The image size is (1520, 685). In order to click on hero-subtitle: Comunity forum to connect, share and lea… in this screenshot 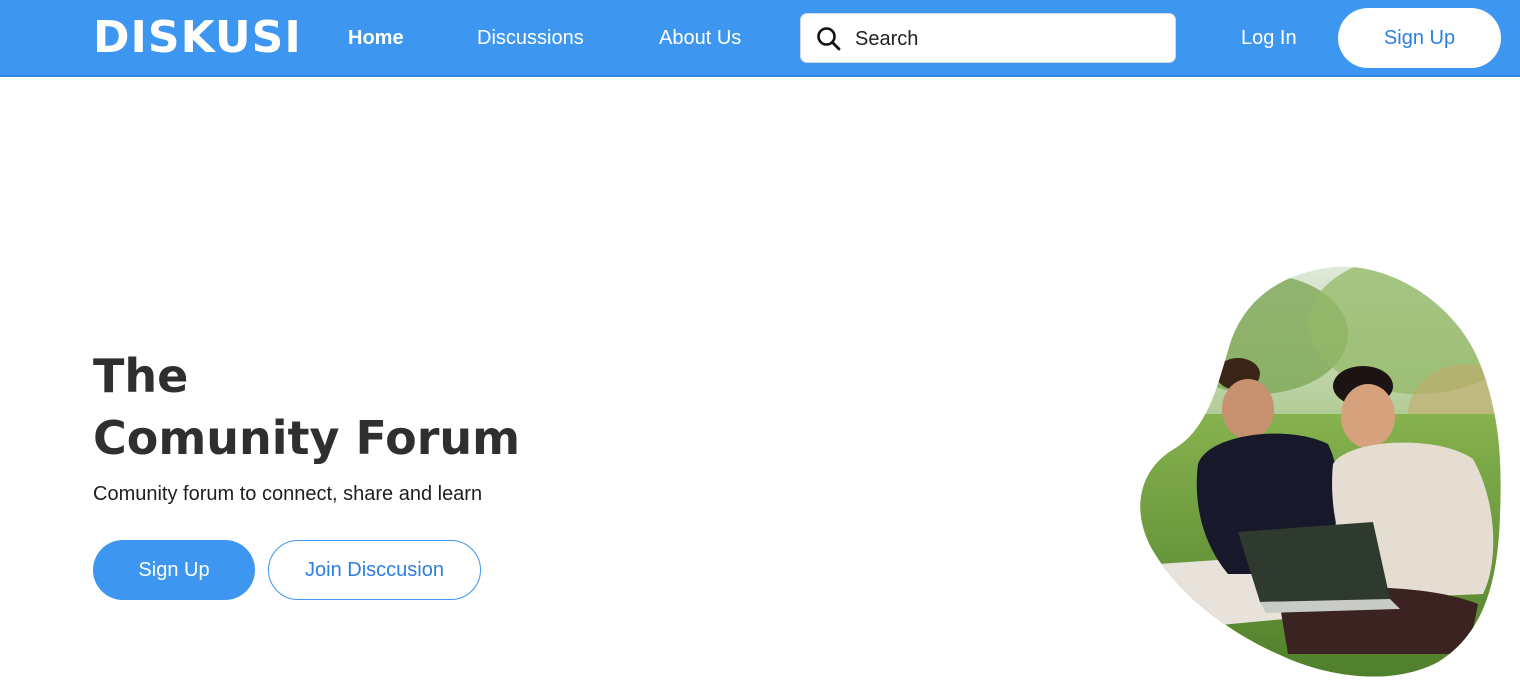, I will do `click(288, 494)`.